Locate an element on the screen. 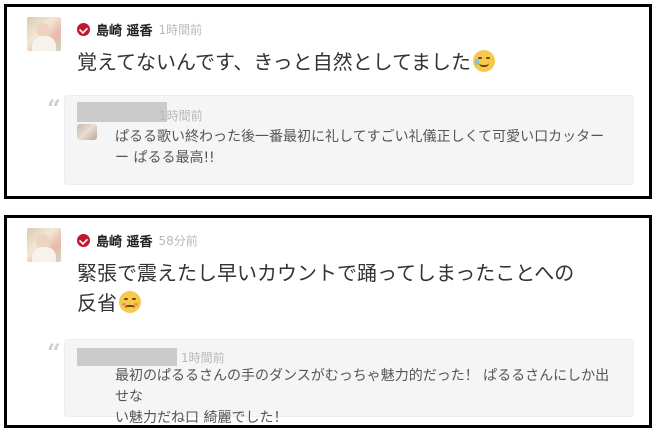  author-row: 島崎 遥香 1時間前 is located at coordinates (140, 29).